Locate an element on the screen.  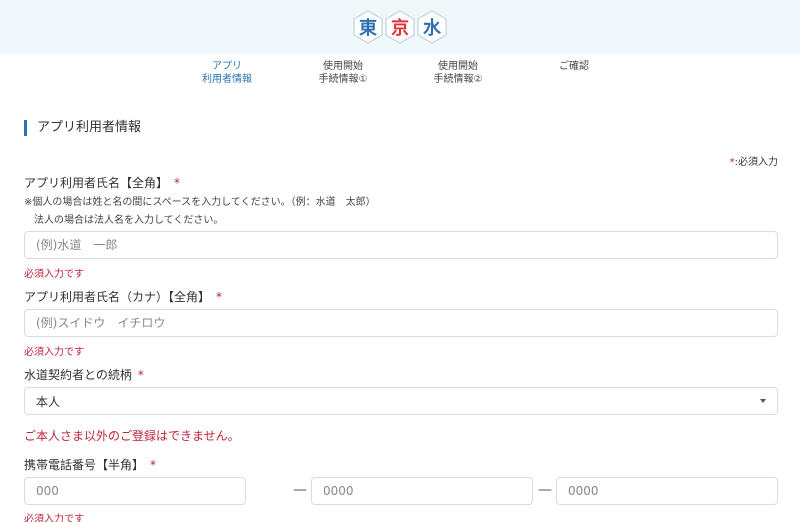
step-usage-1: 使用開始 手続情報① is located at coordinates (343, 73).